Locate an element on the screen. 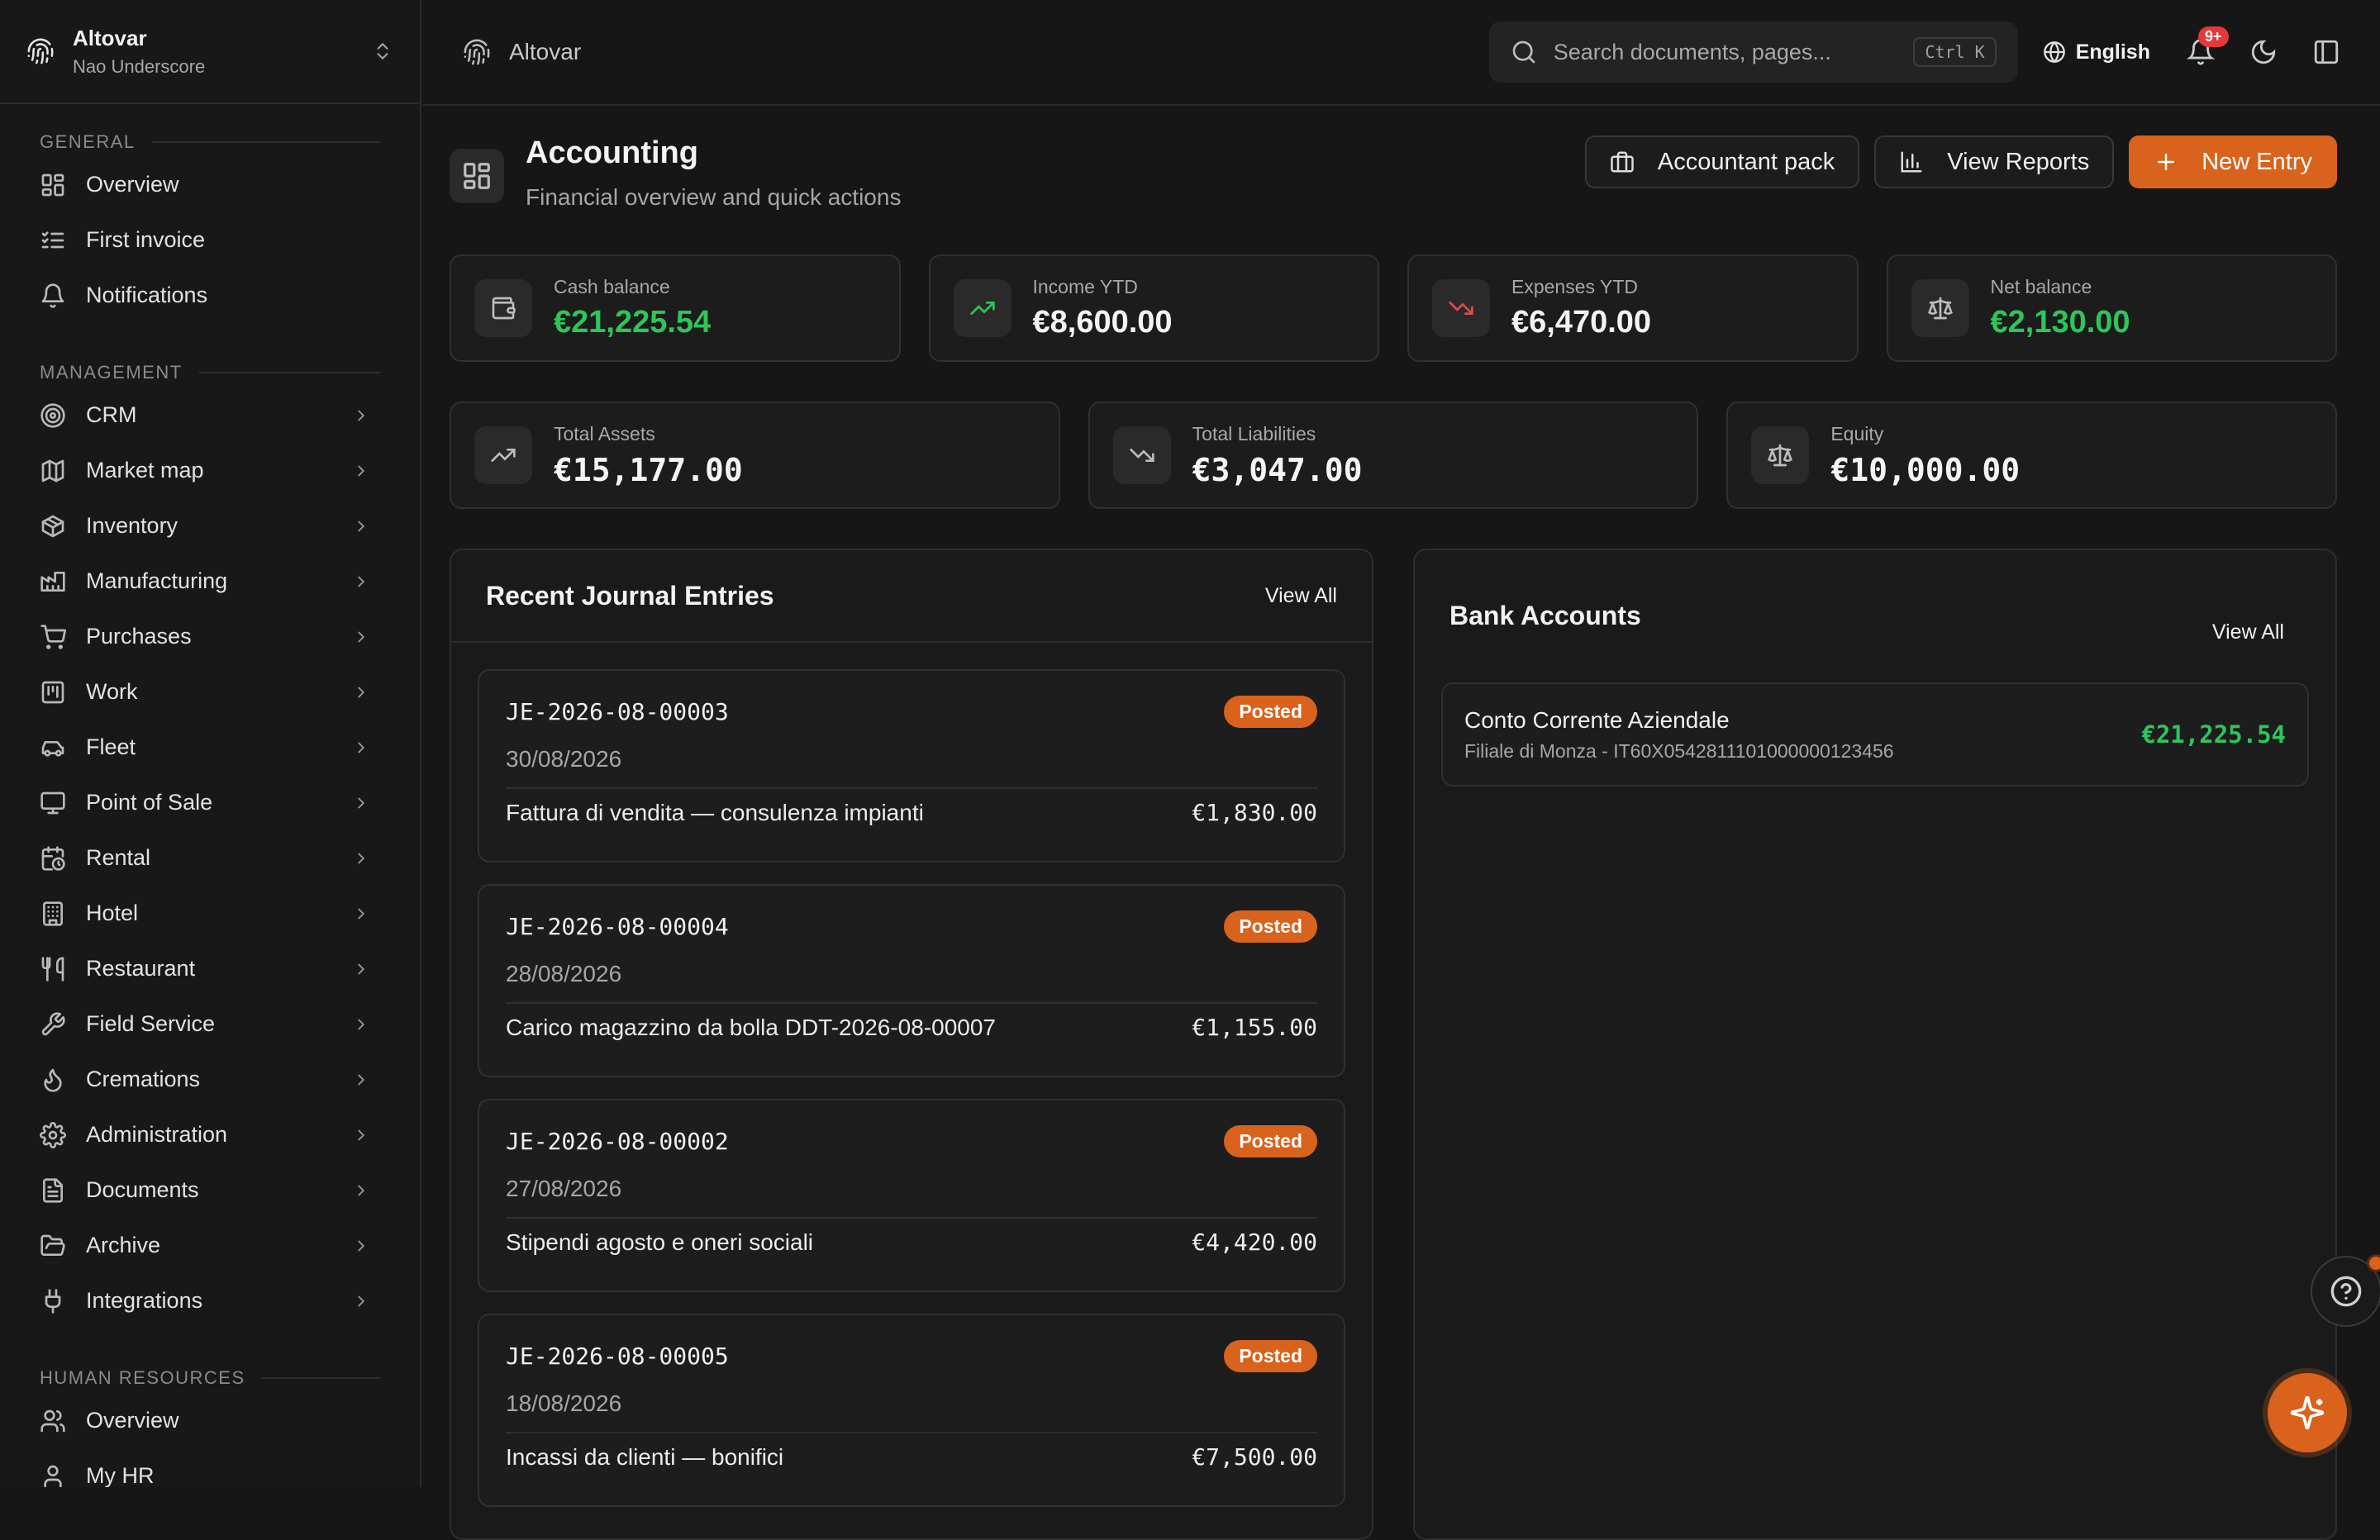  stat-value: €3,047.00 is located at coordinates (1277, 470).